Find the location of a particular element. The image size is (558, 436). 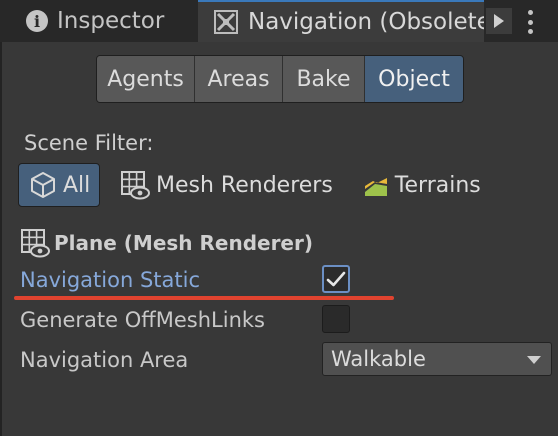

terrain-icon is located at coordinates (375, 187).